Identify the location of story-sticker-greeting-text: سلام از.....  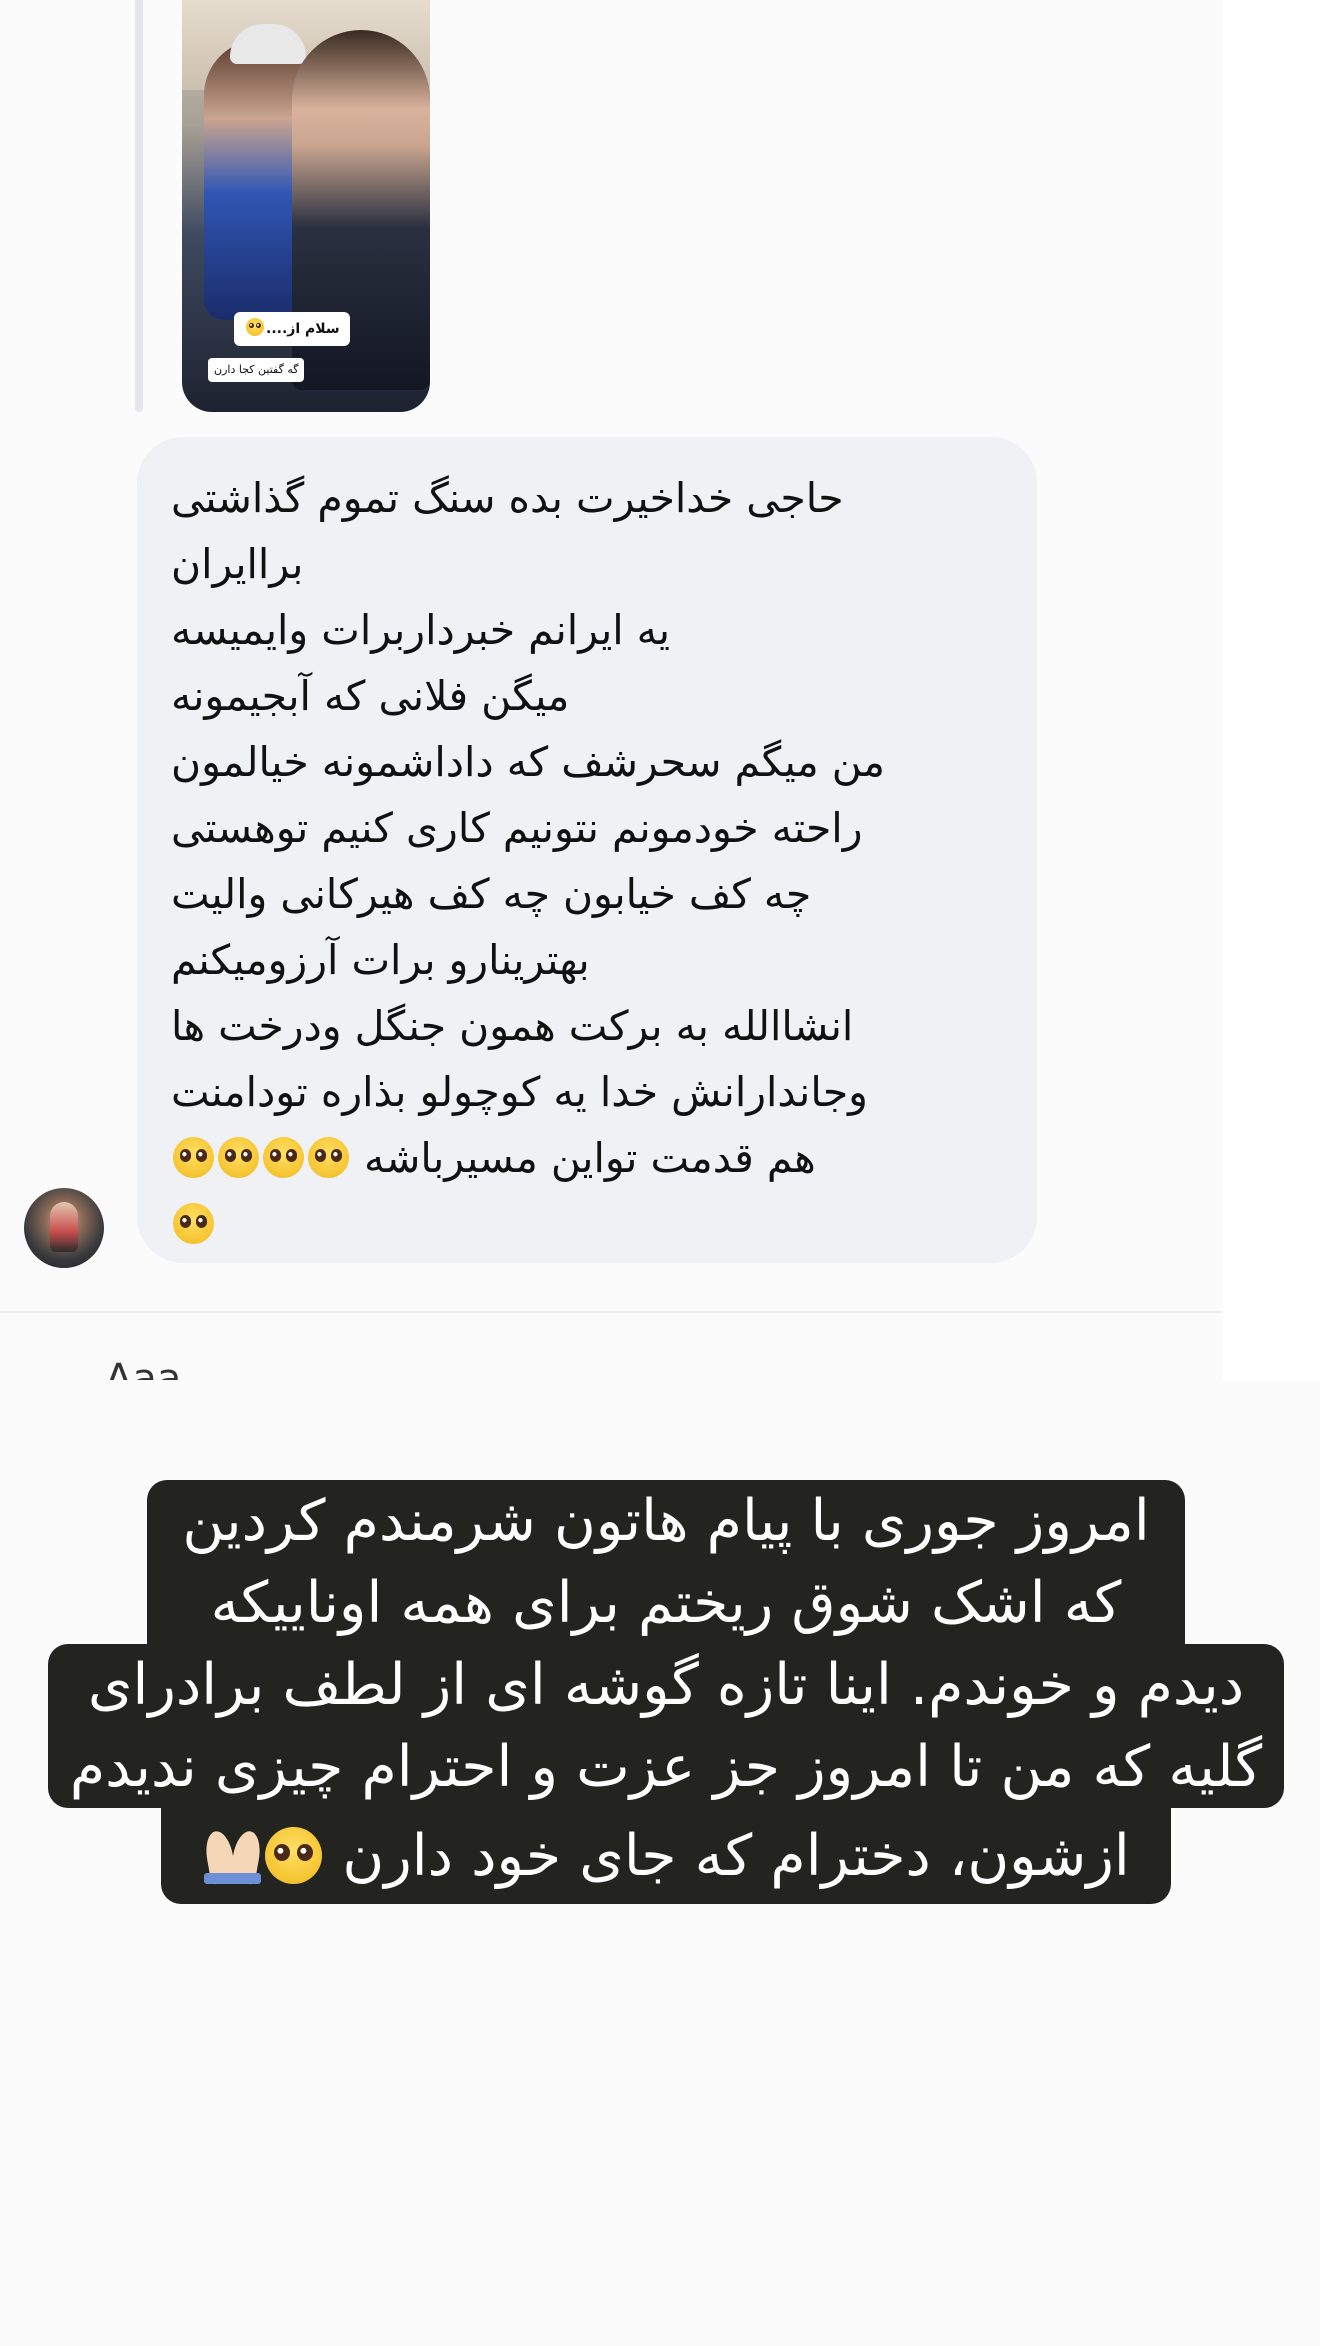
(303, 329).